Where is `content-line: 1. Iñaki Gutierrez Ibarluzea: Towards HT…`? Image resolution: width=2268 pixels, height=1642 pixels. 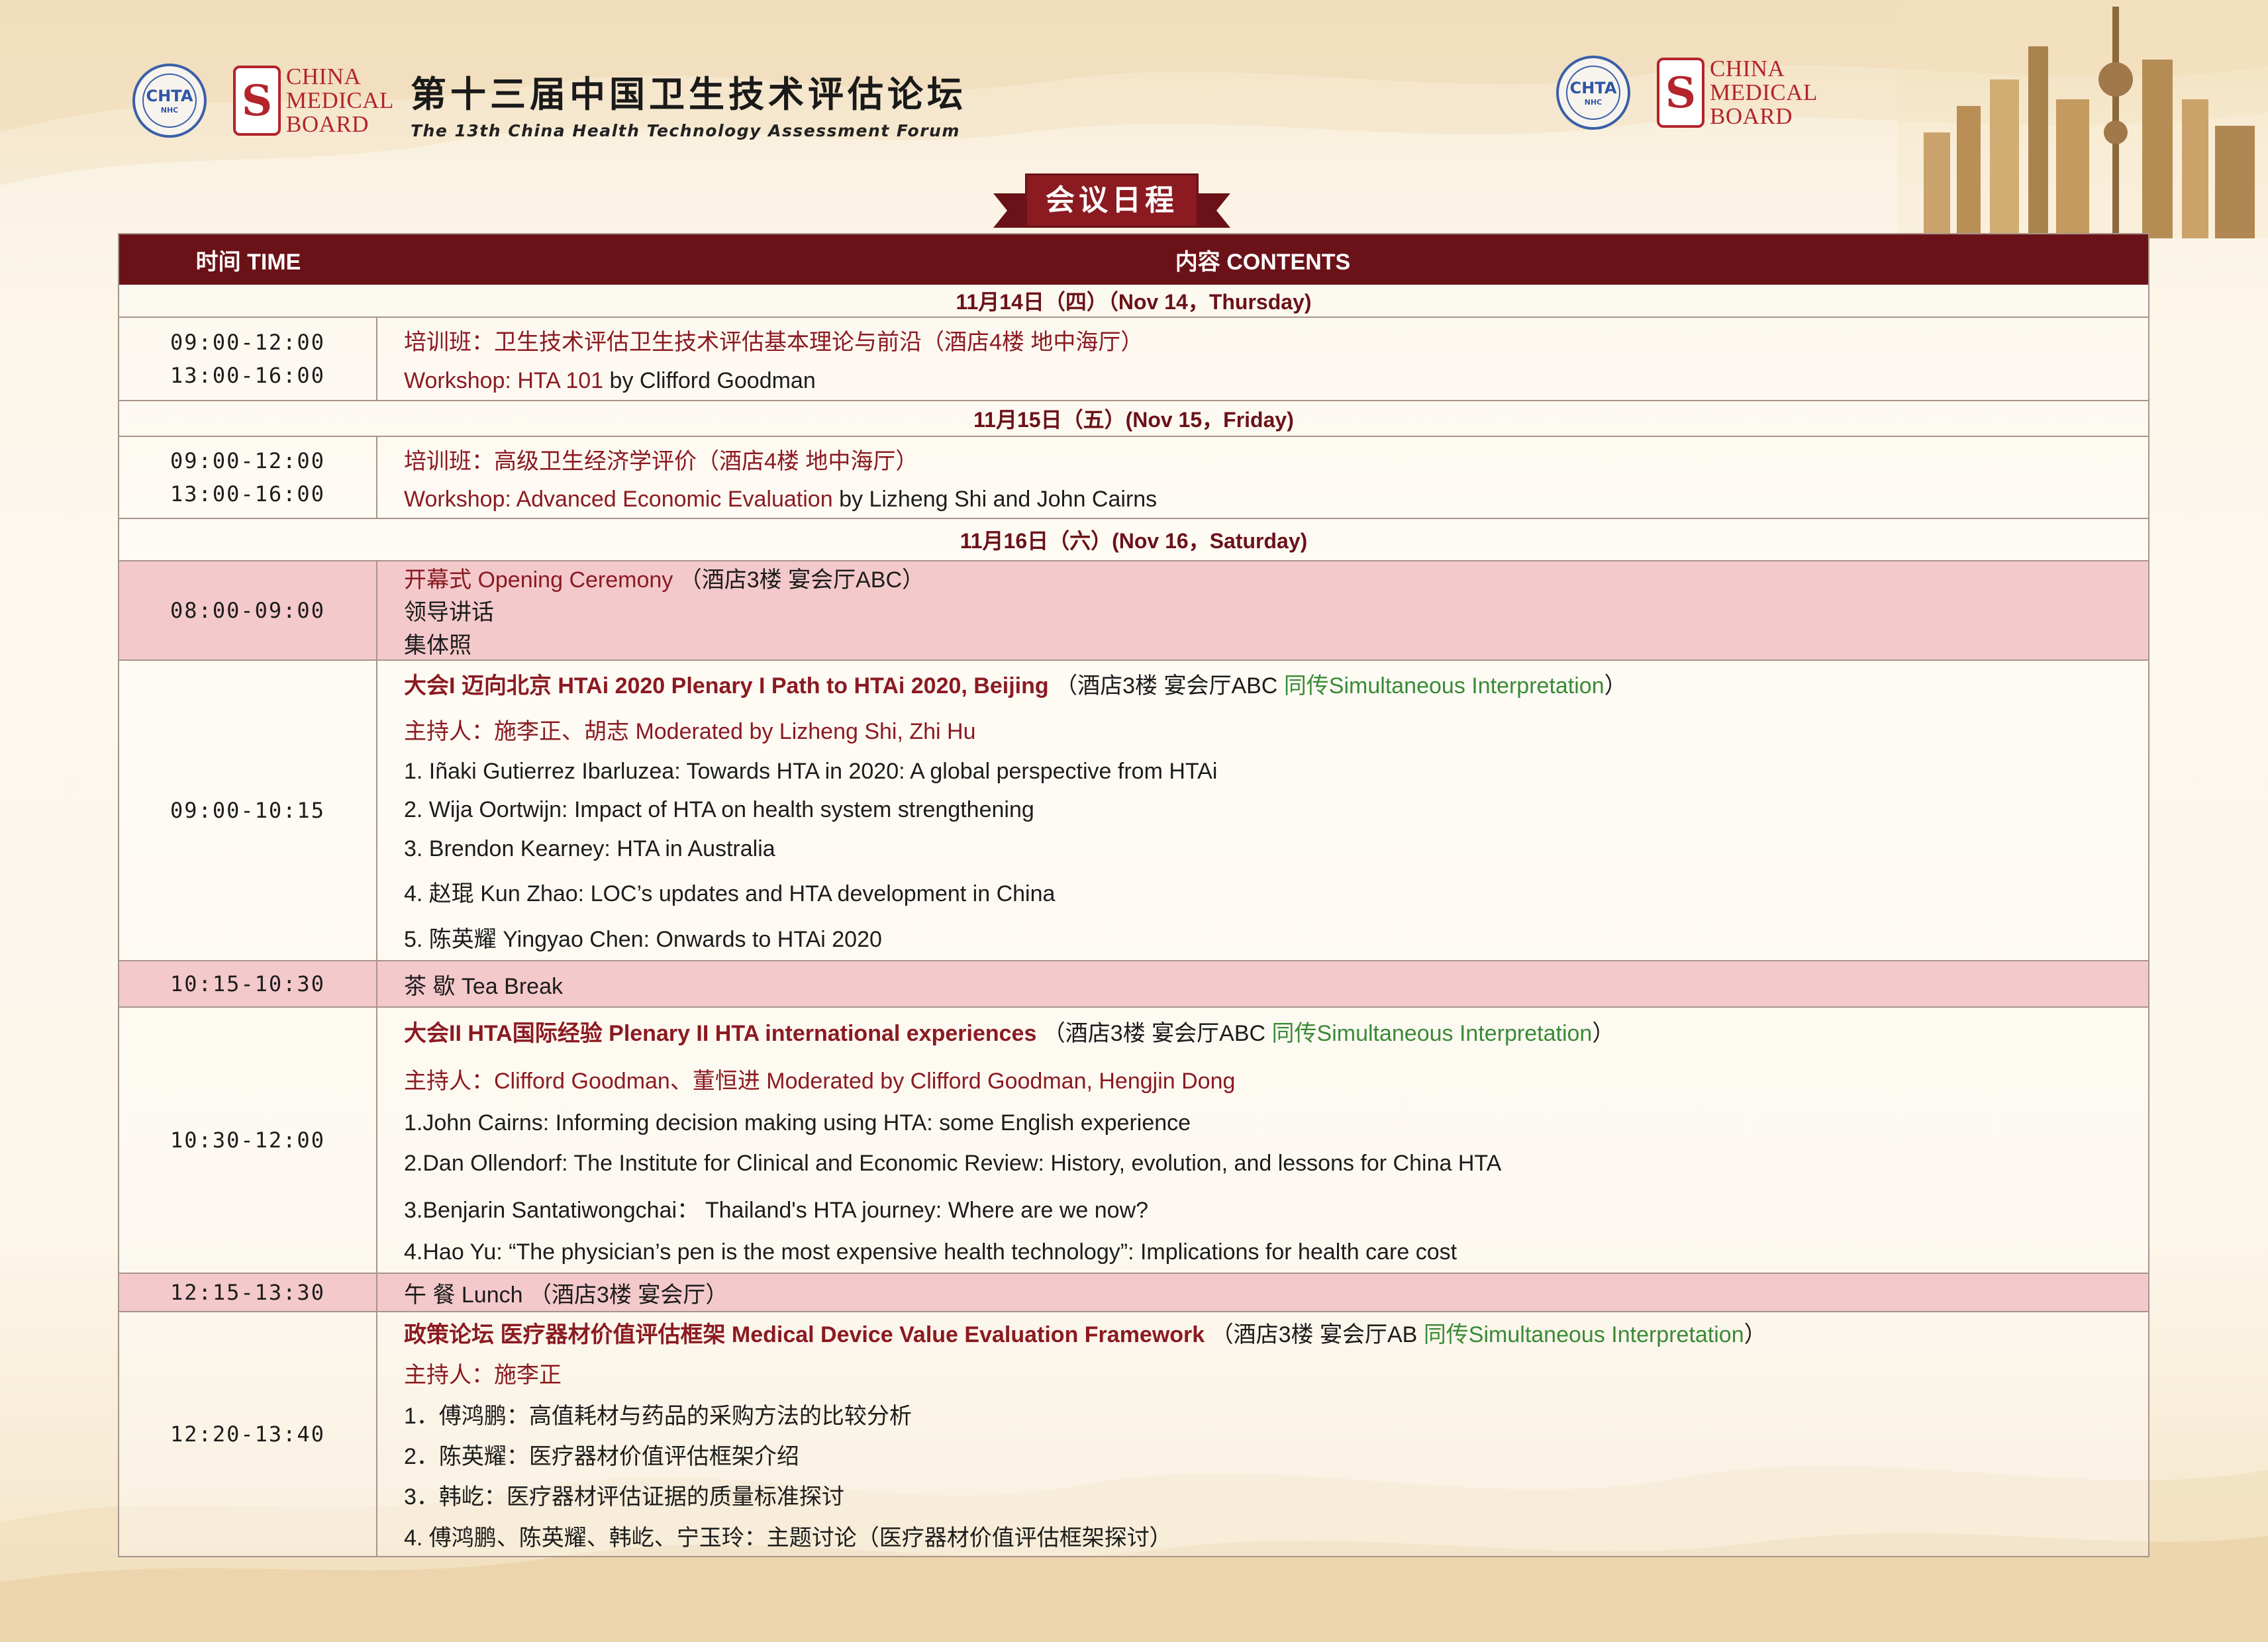 content-line: 1. Iñaki Gutierrez Ibarluzea: Towards HT… is located at coordinates (1276, 772).